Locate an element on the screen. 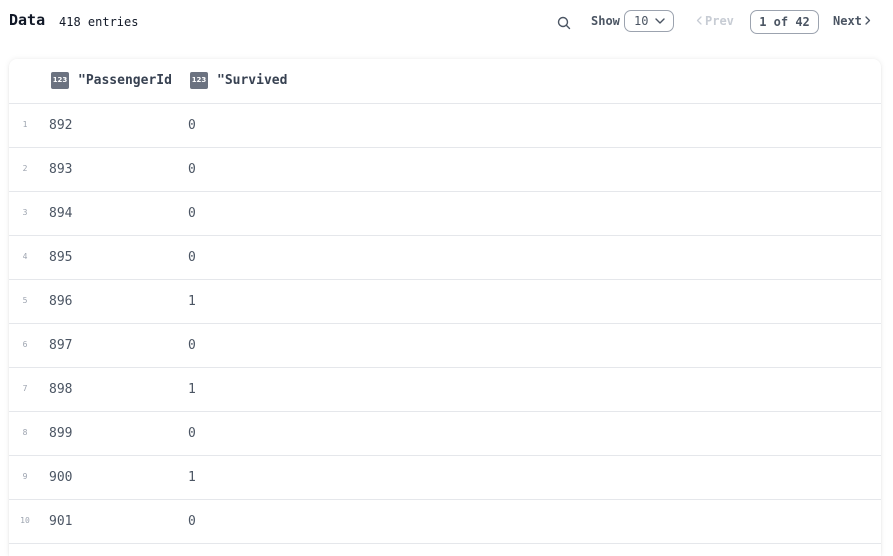 The height and width of the screenshot is (556, 893). table-row: 5 896 1 is located at coordinates (445, 302).